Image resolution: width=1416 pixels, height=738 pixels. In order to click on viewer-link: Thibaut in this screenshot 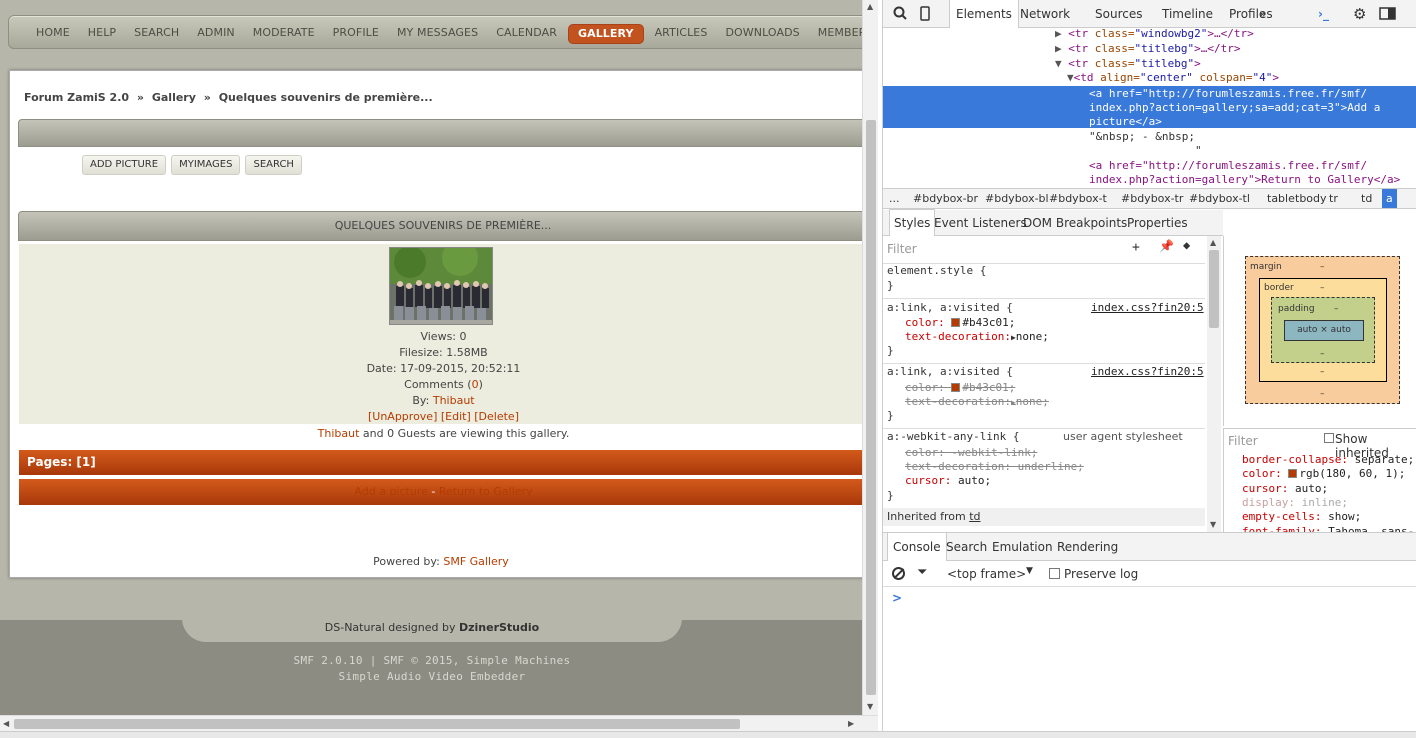, I will do `click(339, 433)`.